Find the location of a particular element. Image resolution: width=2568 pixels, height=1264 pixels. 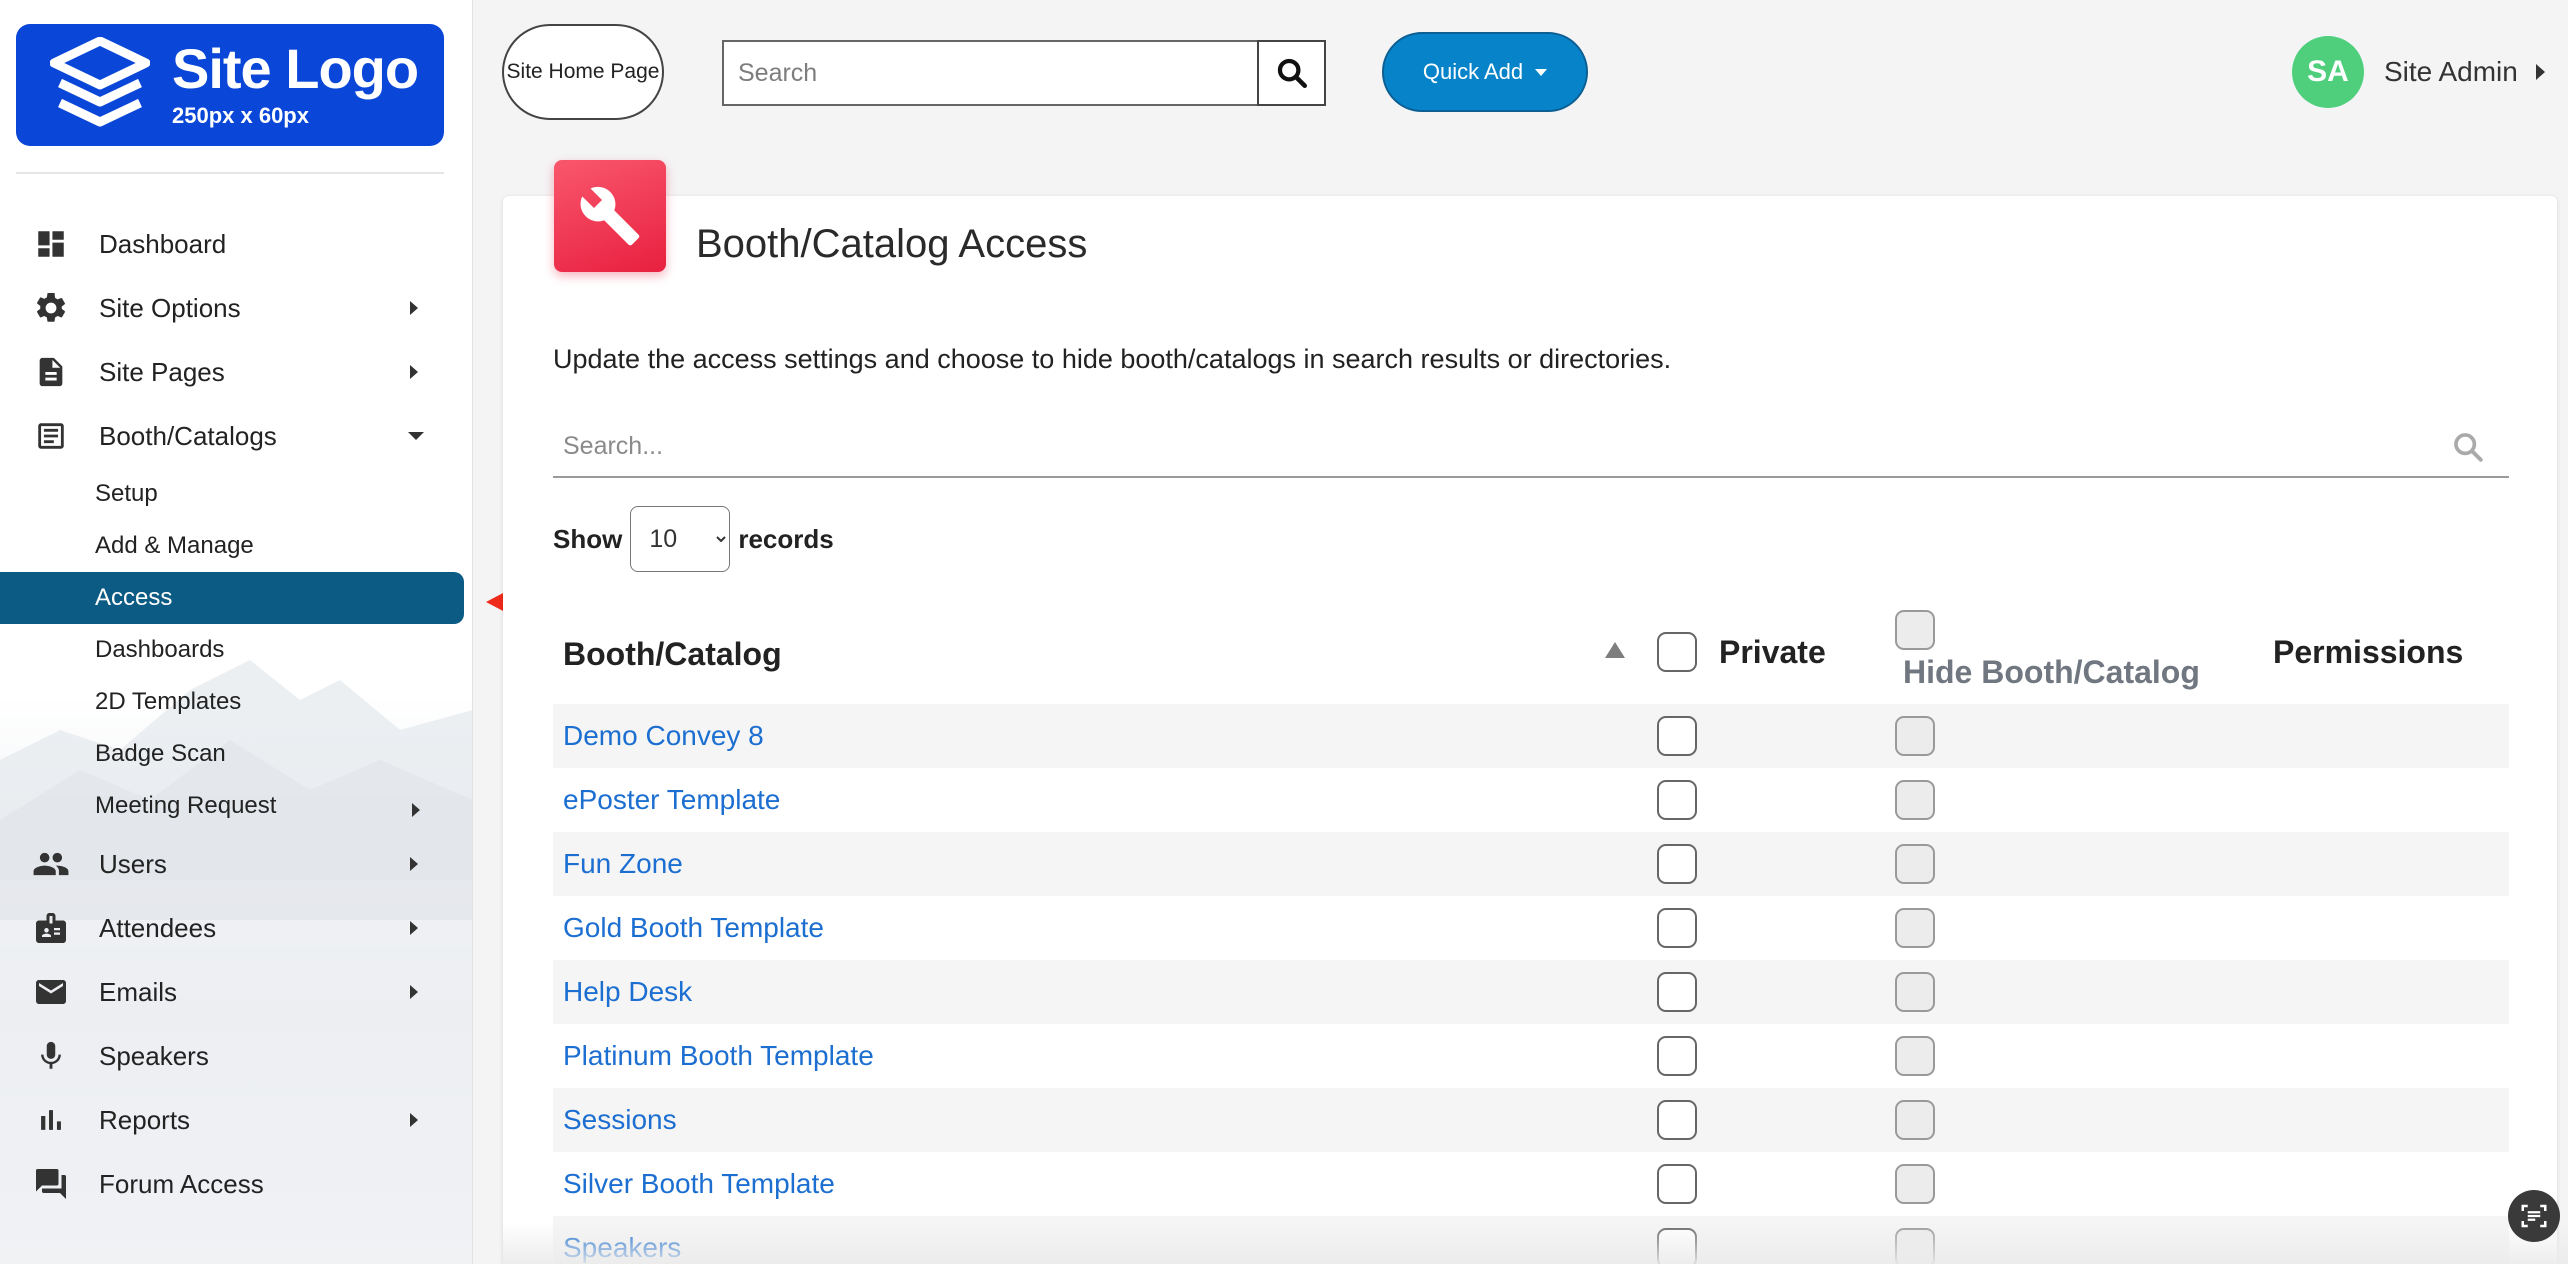

sidebar-item-dashboard: Dashboard is located at coordinates (236, 244).